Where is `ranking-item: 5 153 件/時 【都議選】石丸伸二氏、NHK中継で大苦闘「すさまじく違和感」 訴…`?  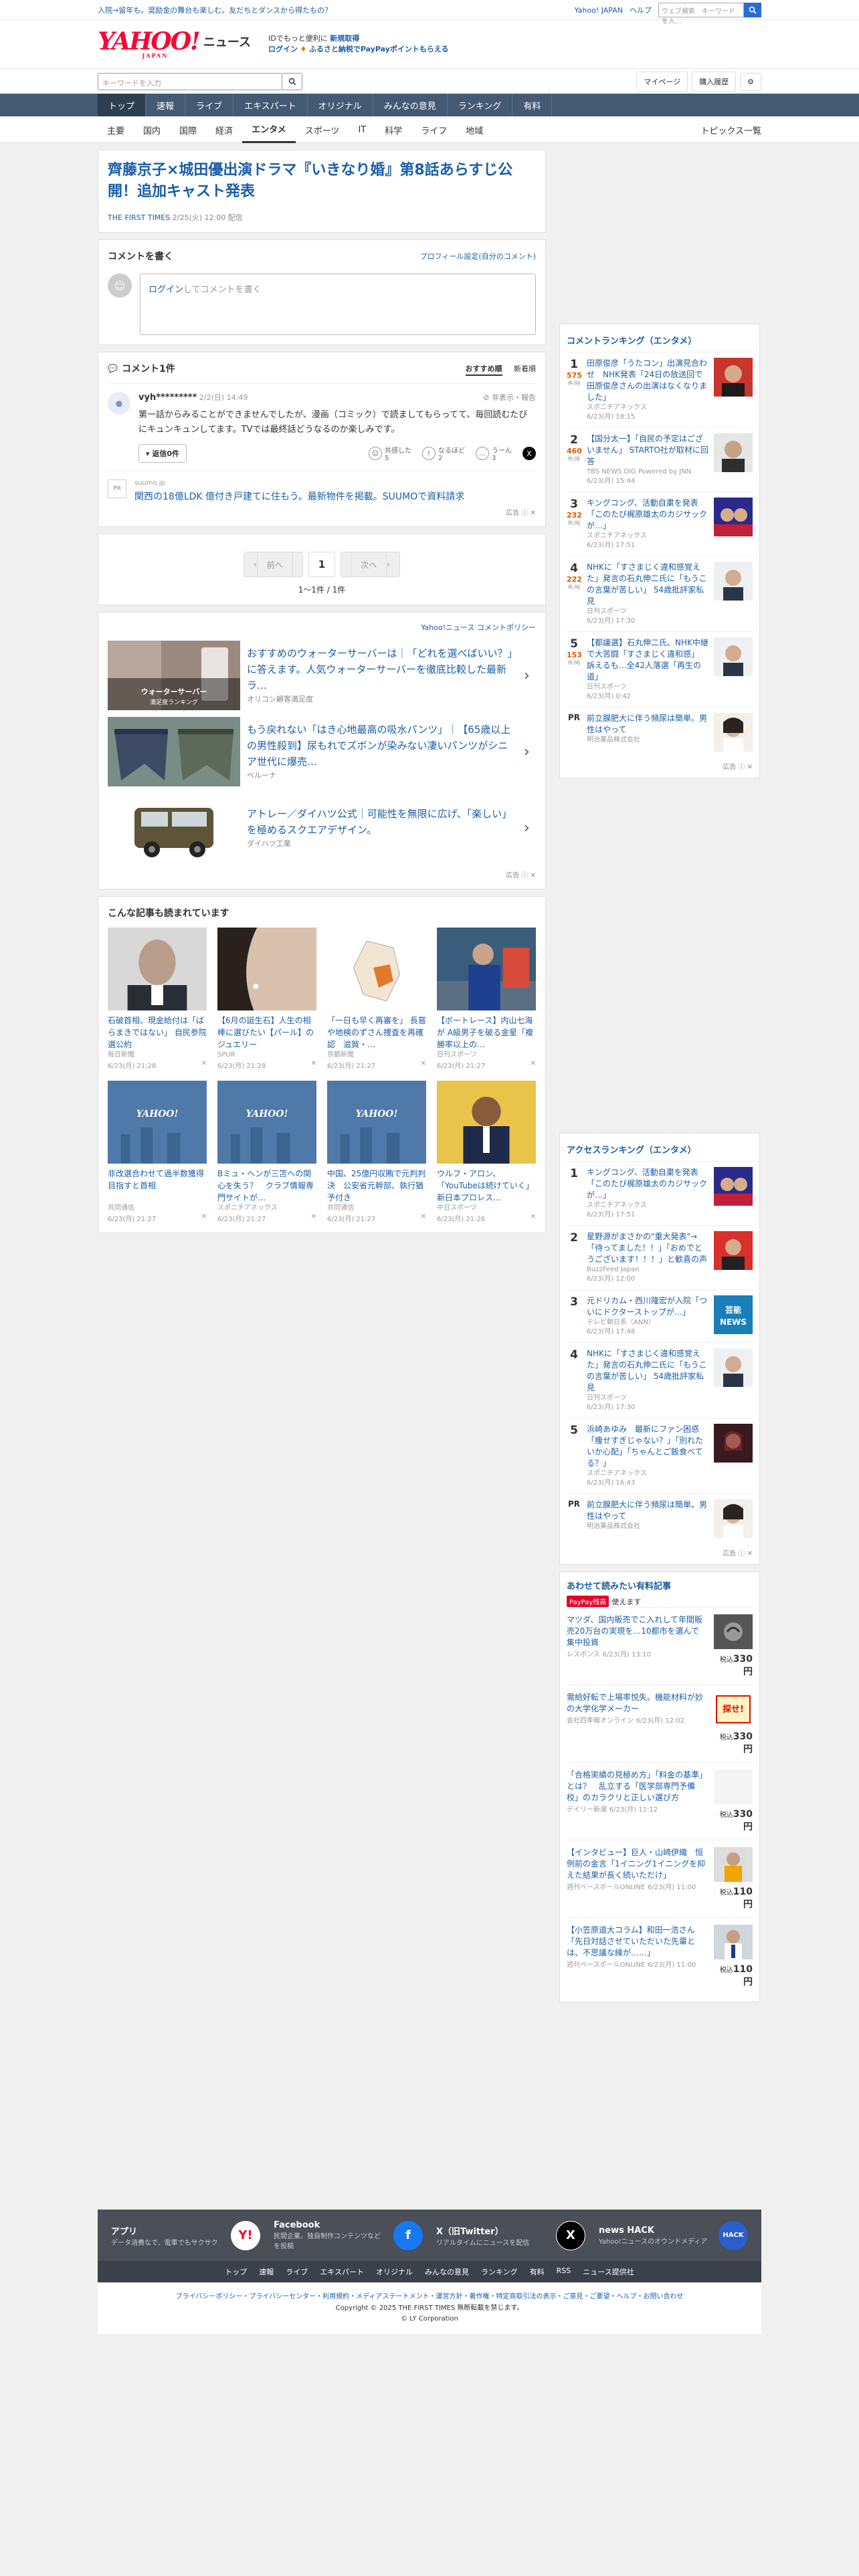 ranking-item: 5 153 件/時 【都議選】石丸伸二氏、NHK中継で大苦闘「すさまじく違和感」 訴… is located at coordinates (660, 669).